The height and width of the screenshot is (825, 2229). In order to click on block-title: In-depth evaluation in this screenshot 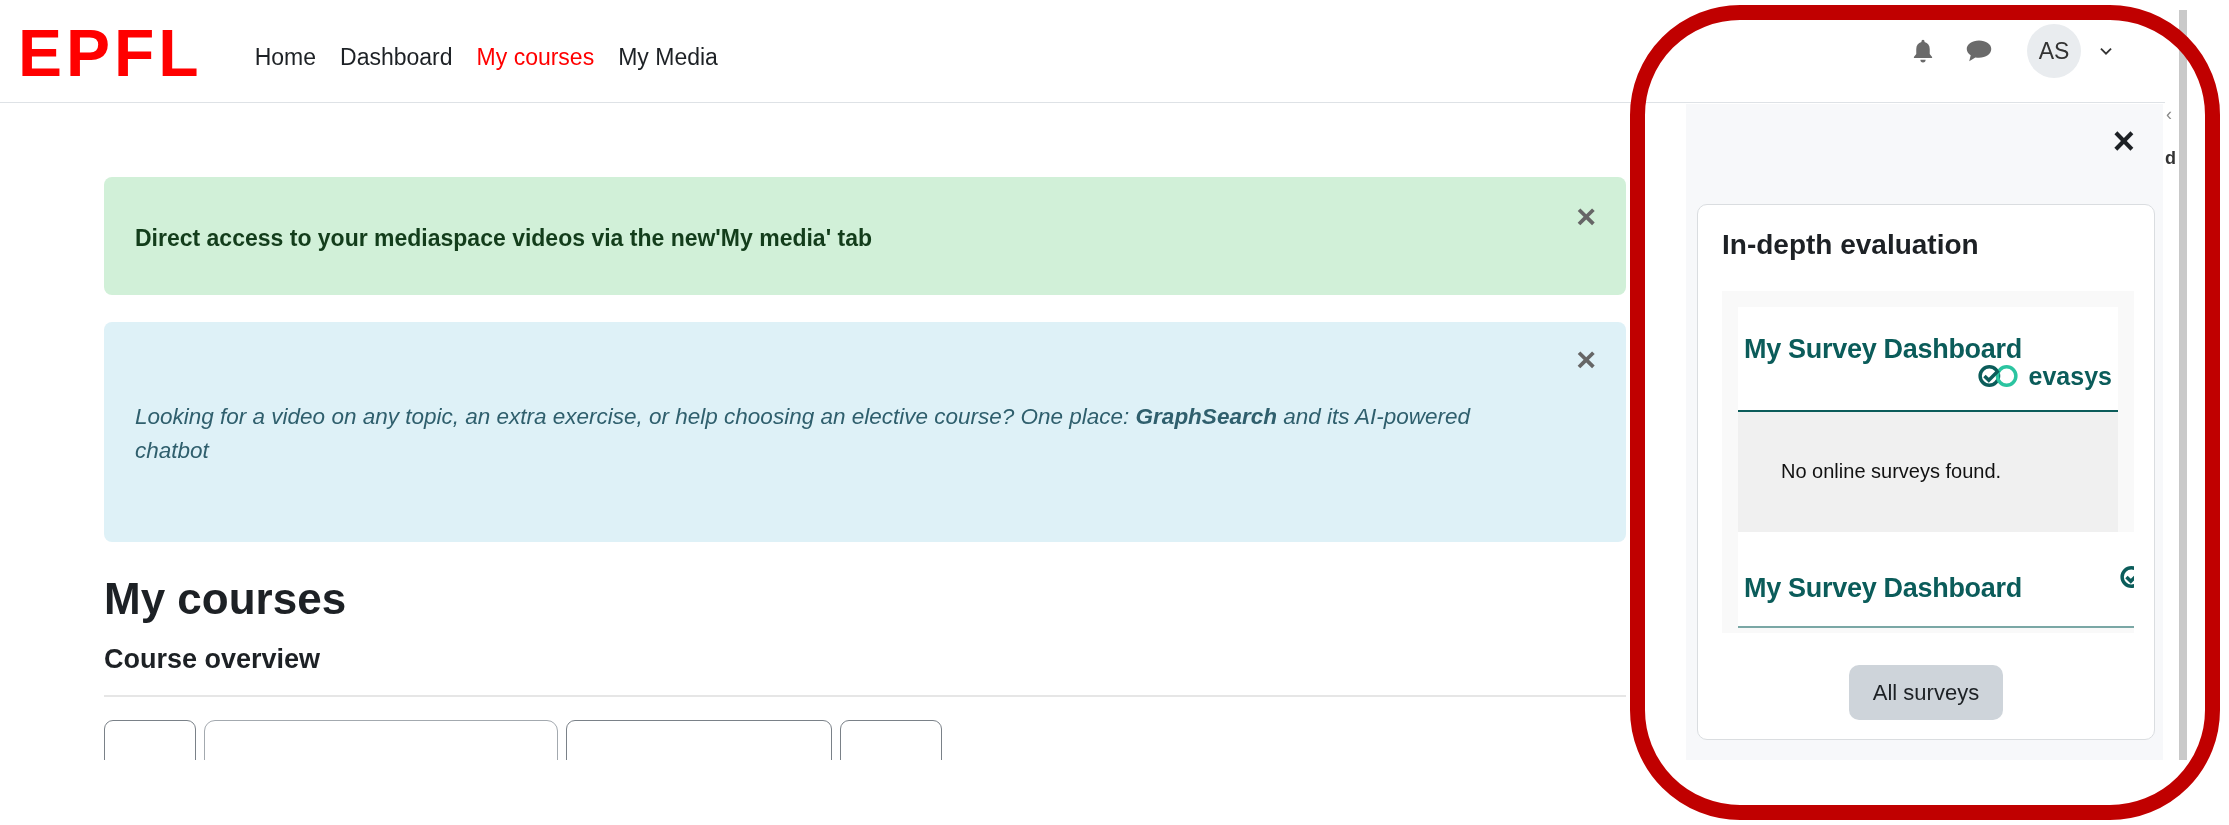, I will do `click(1851, 245)`.